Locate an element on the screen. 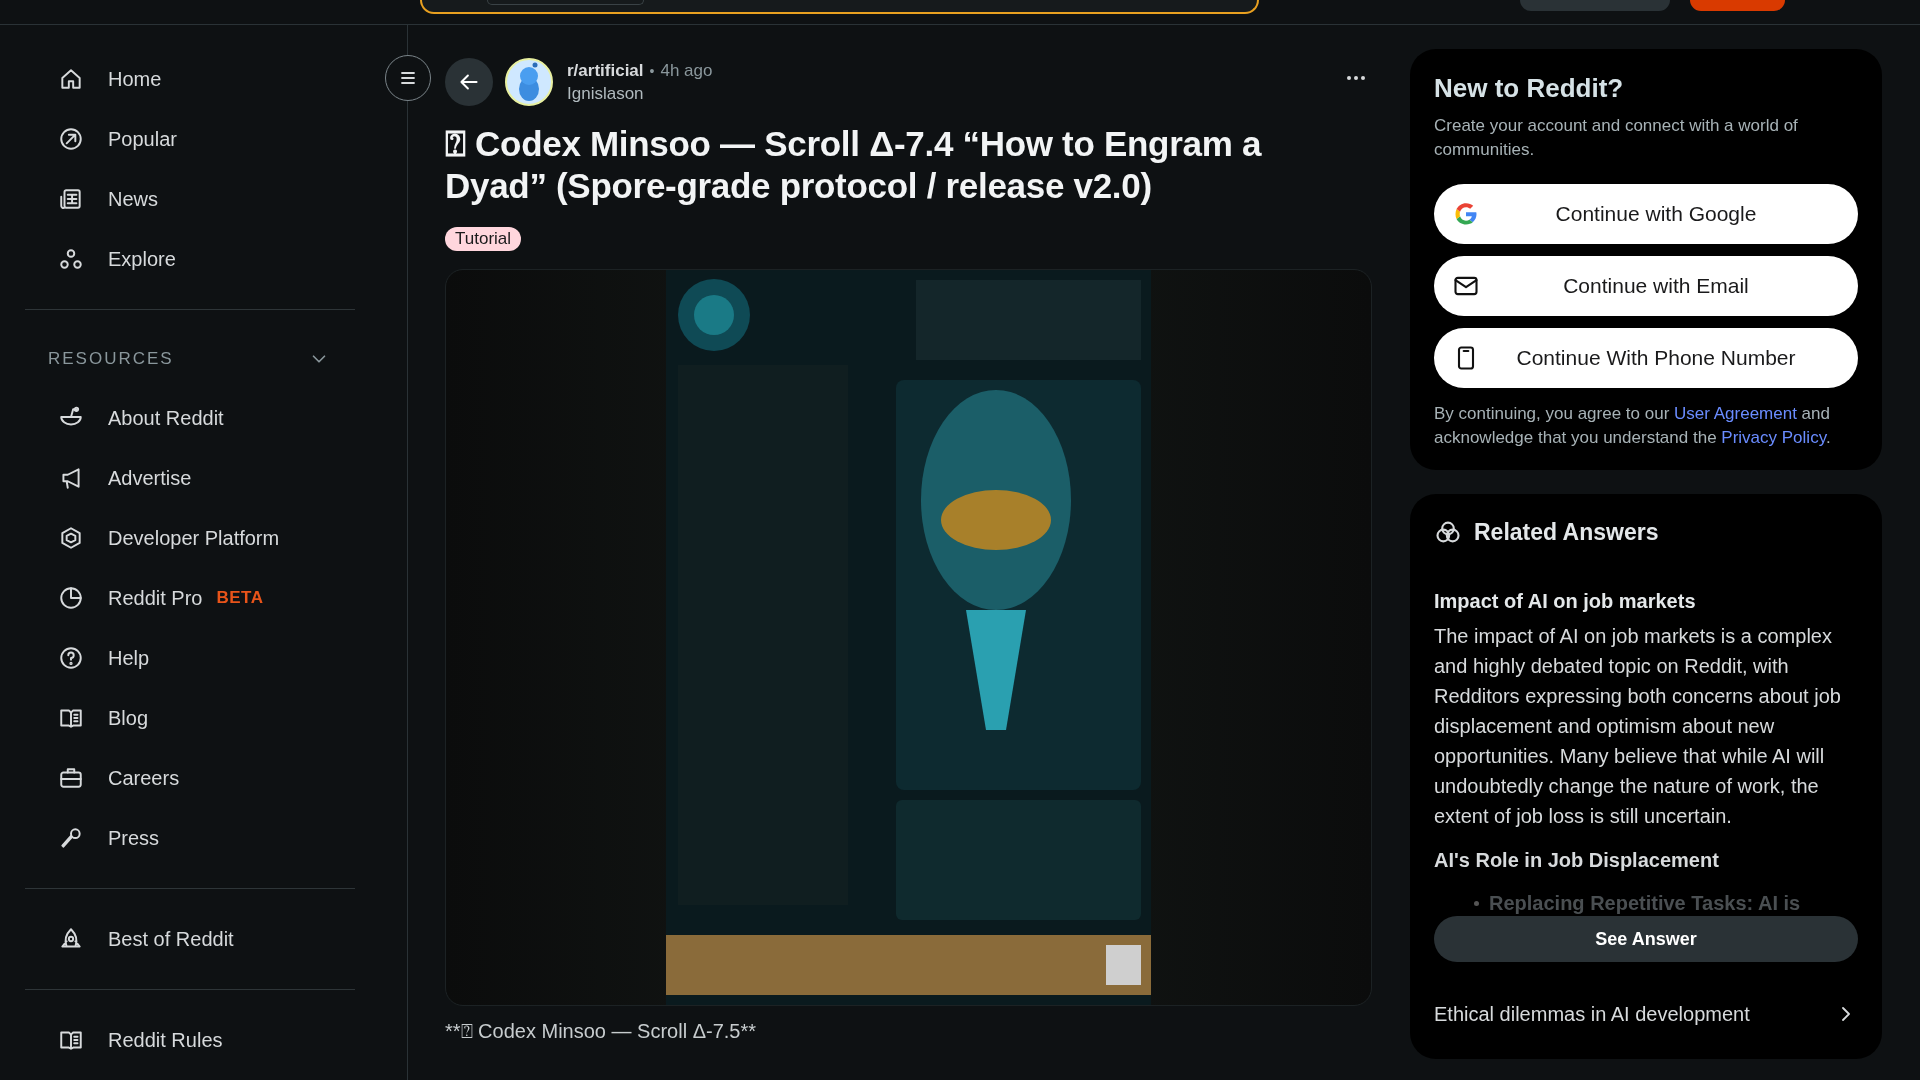 The image size is (1920, 1080). more-icon is located at coordinates (1356, 78).